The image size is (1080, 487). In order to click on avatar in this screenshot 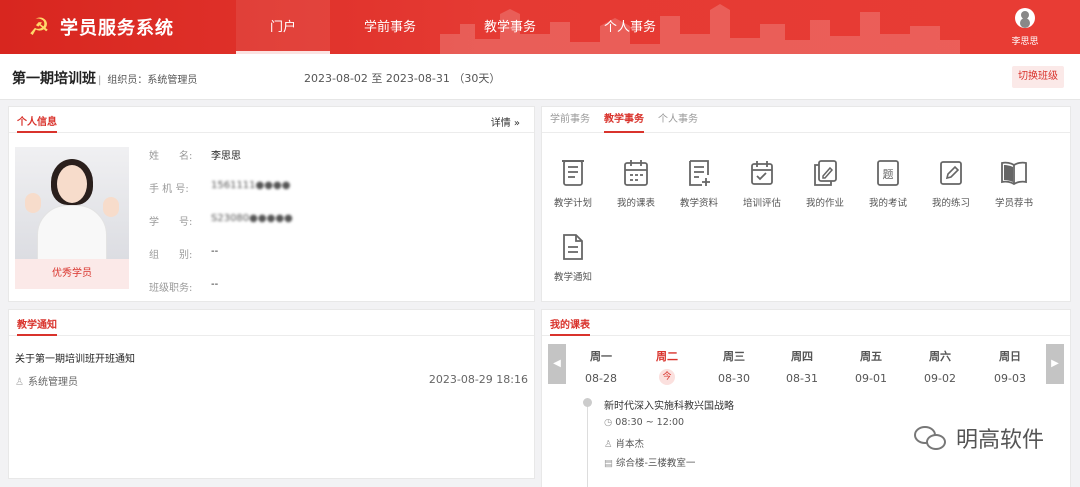, I will do `click(1025, 18)`.